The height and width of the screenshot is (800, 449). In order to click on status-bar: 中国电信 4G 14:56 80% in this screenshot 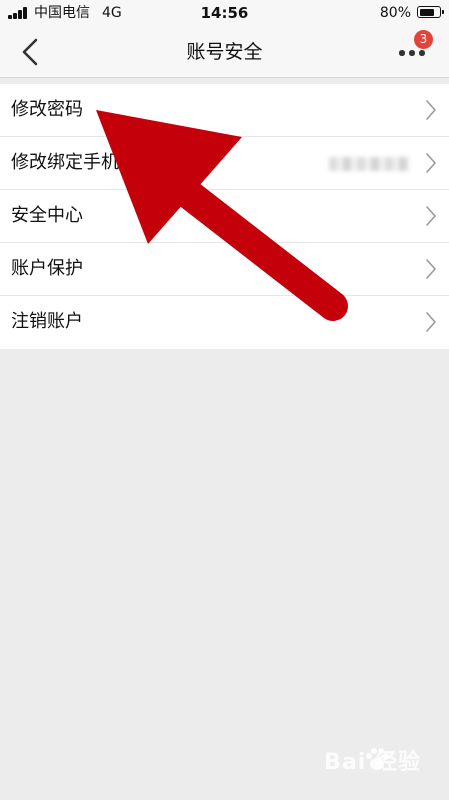, I will do `click(224, 13)`.